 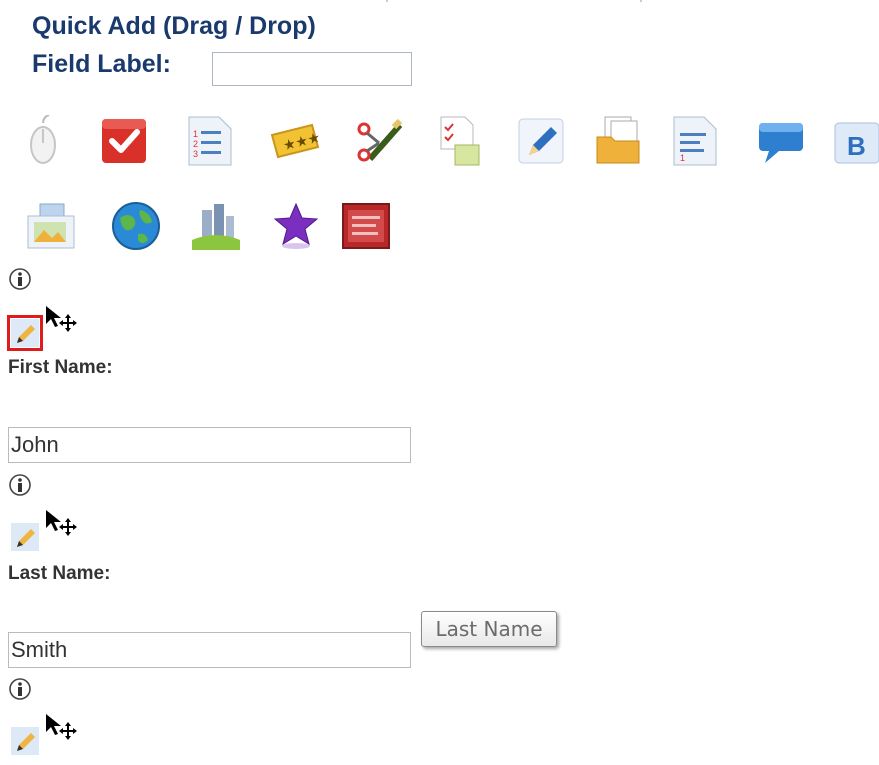 I want to click on first-name-input, so click(x=209, y=445).